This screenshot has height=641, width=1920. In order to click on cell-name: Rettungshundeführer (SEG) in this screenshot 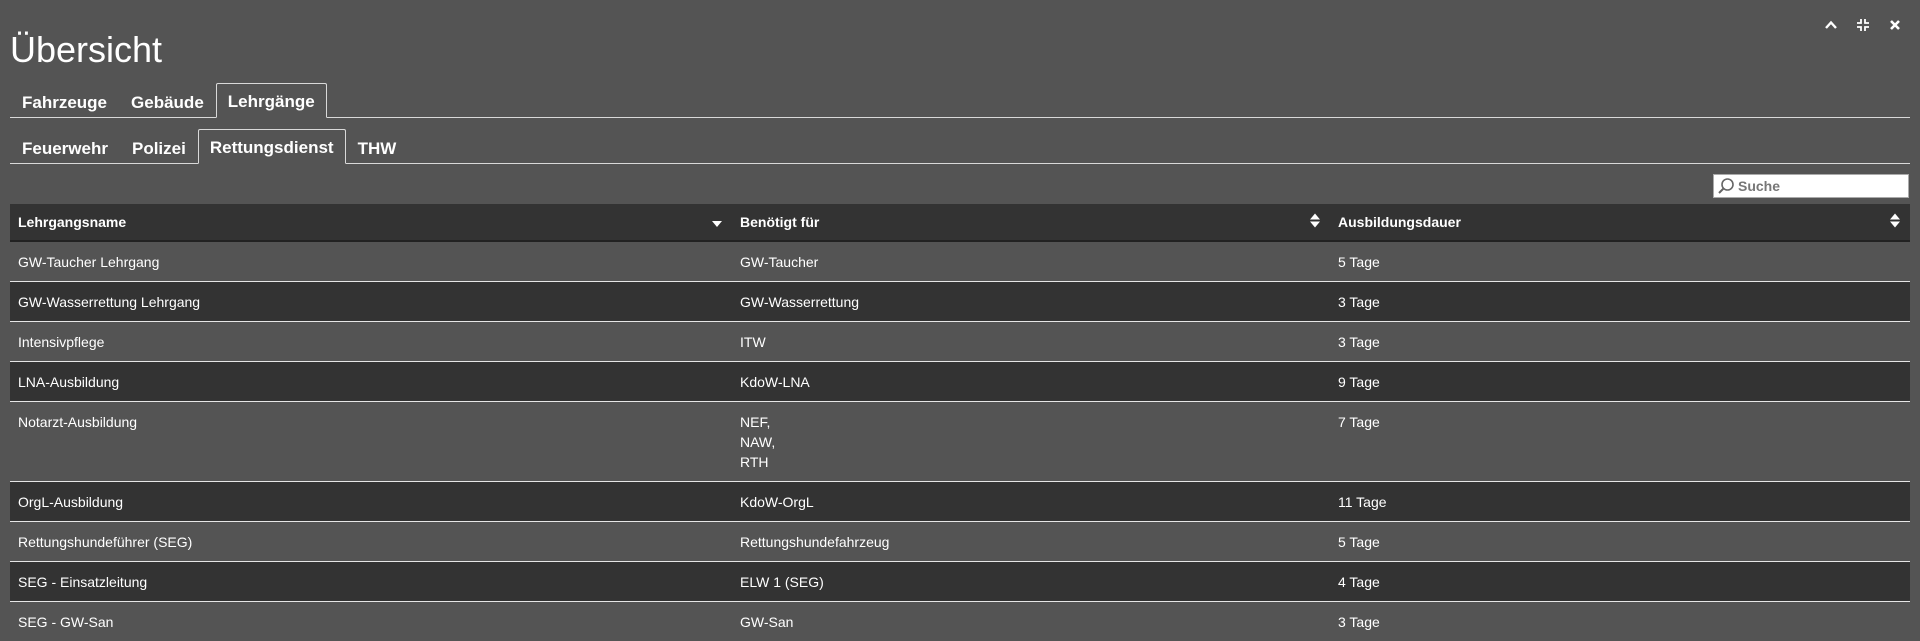, I will do `click(371, 542)`.